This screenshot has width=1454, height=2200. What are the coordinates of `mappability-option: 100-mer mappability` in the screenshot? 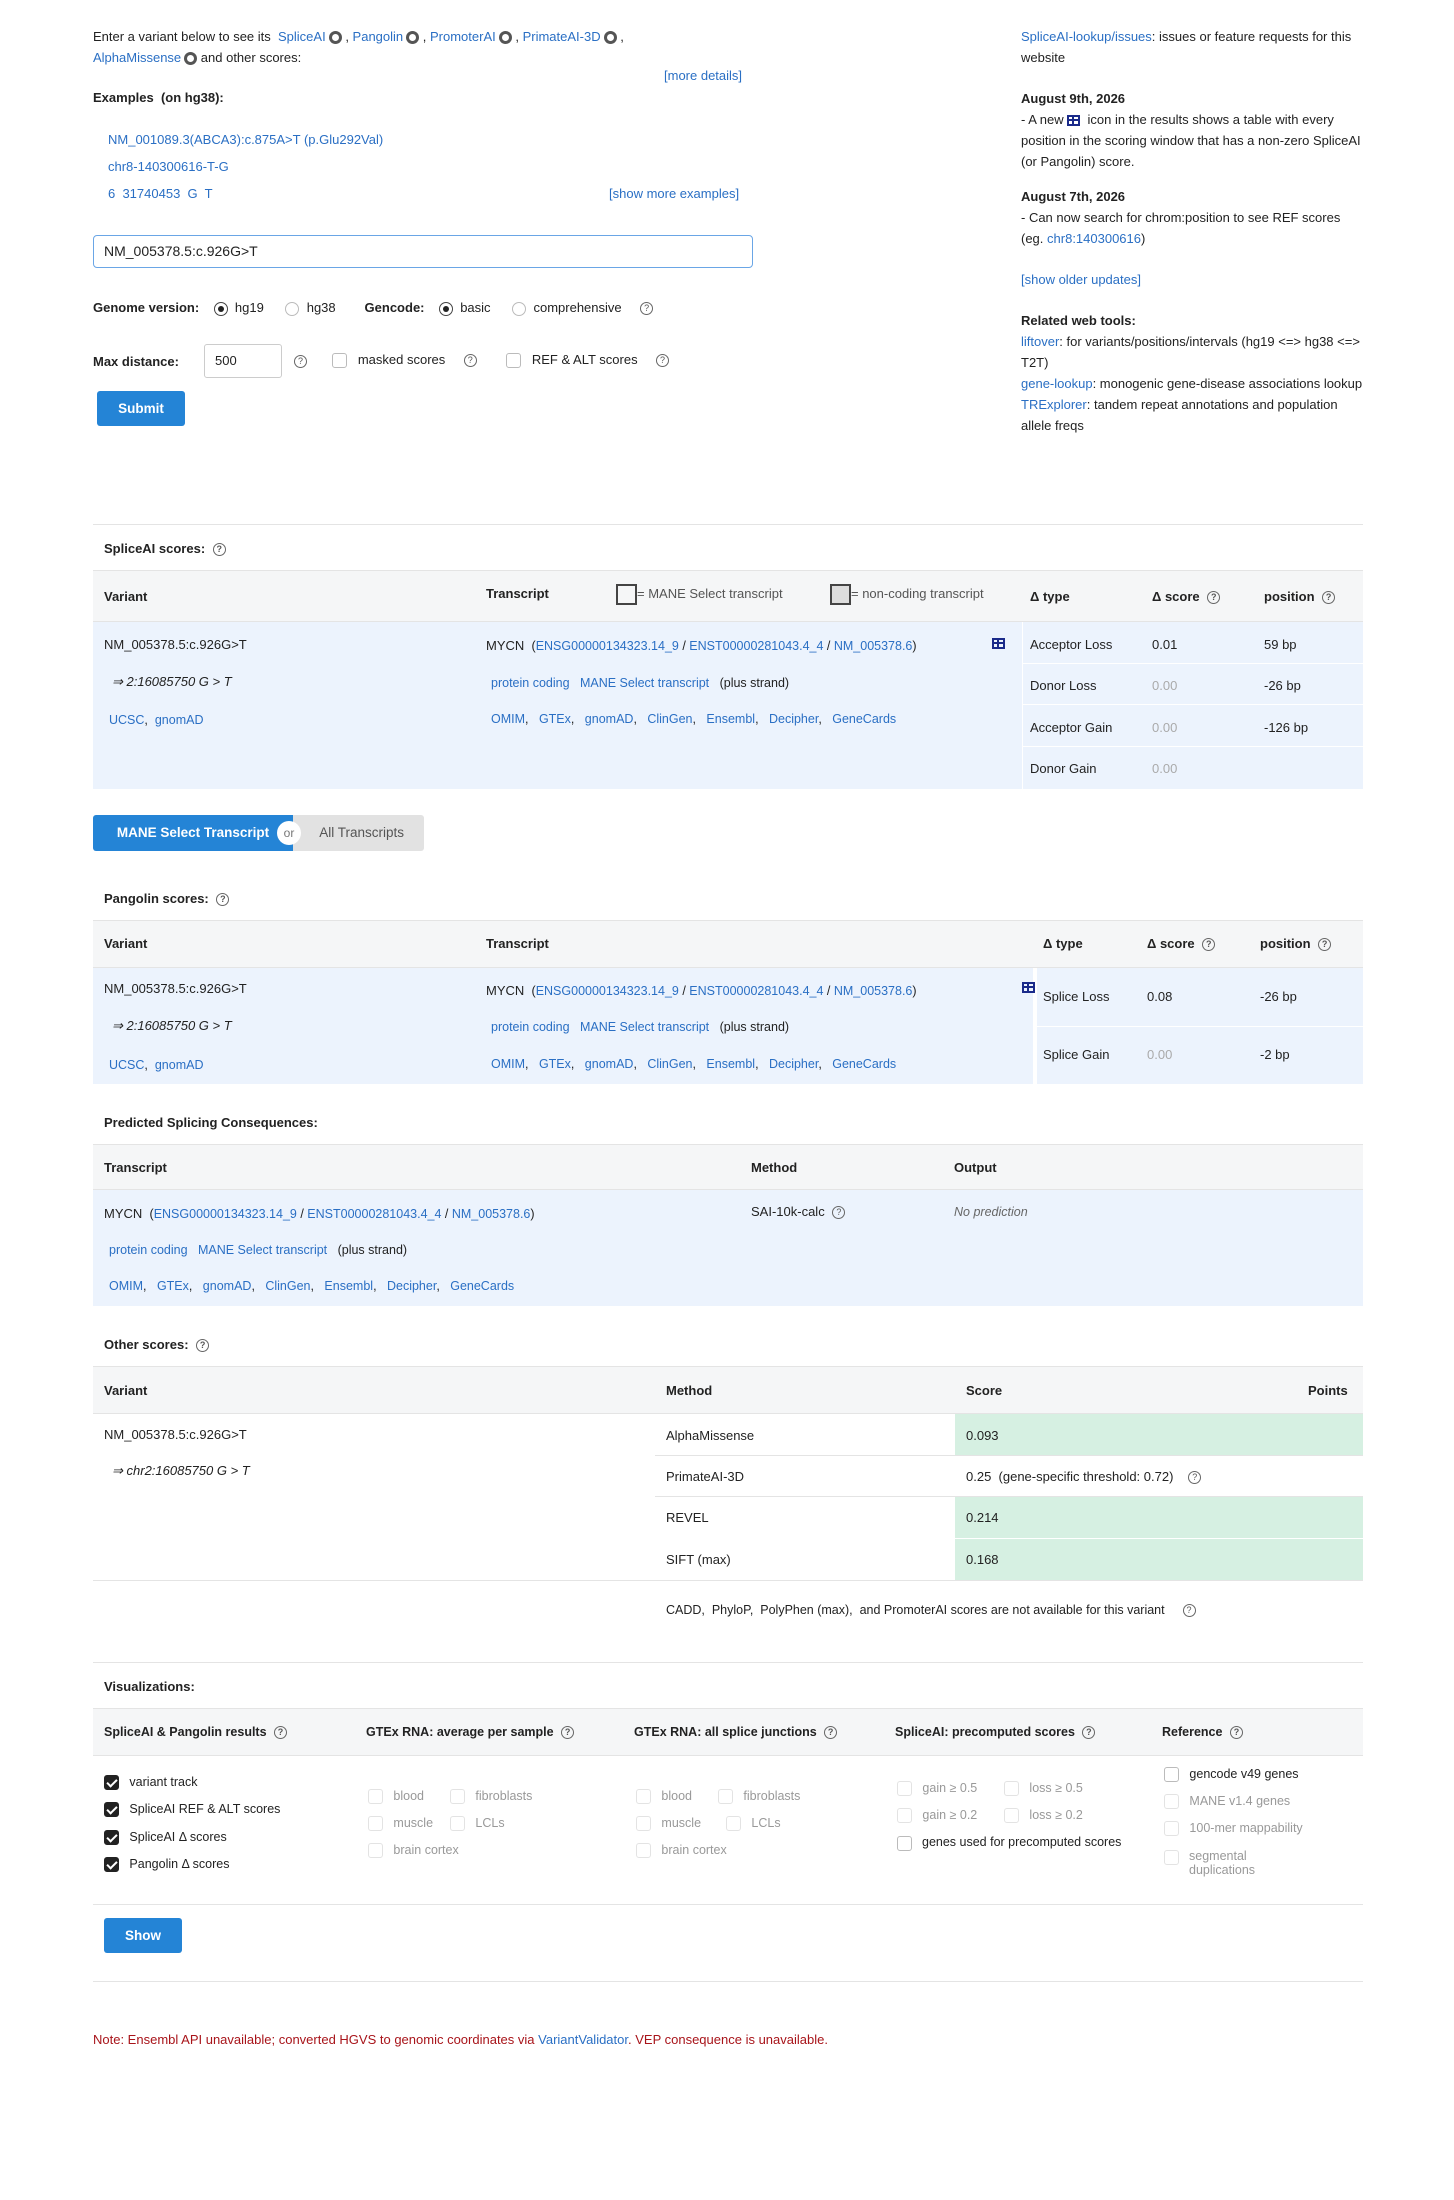 It's located at (1233, 1829).